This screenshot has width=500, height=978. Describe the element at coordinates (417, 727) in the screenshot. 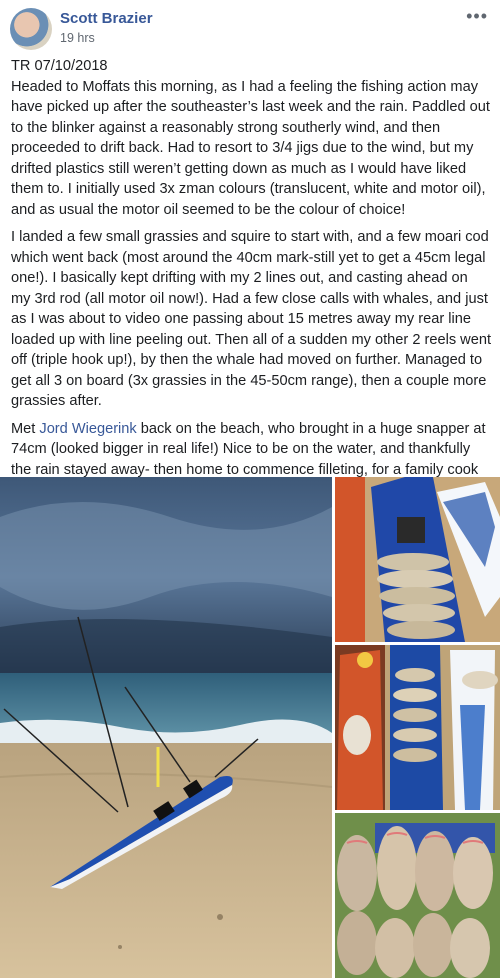

I see `kayaks-with-catch-photo` at that location.